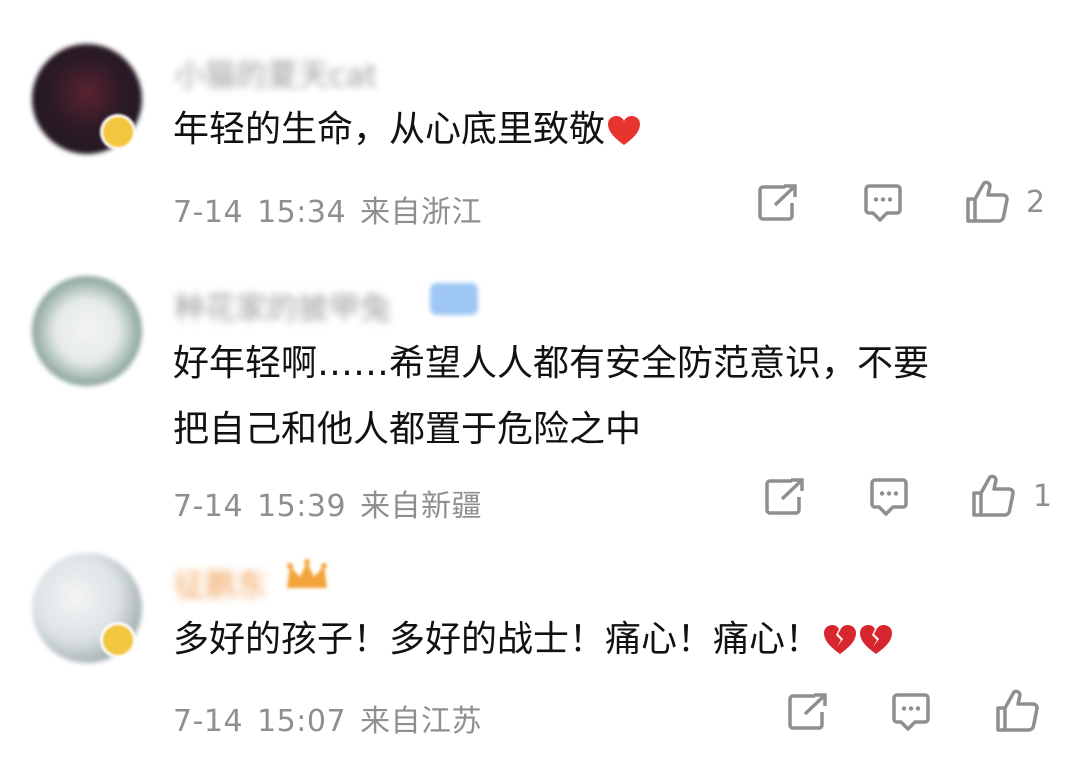 This screenshot has width=1080, height=767. I want to click on crown-icon, so click(307, 573).